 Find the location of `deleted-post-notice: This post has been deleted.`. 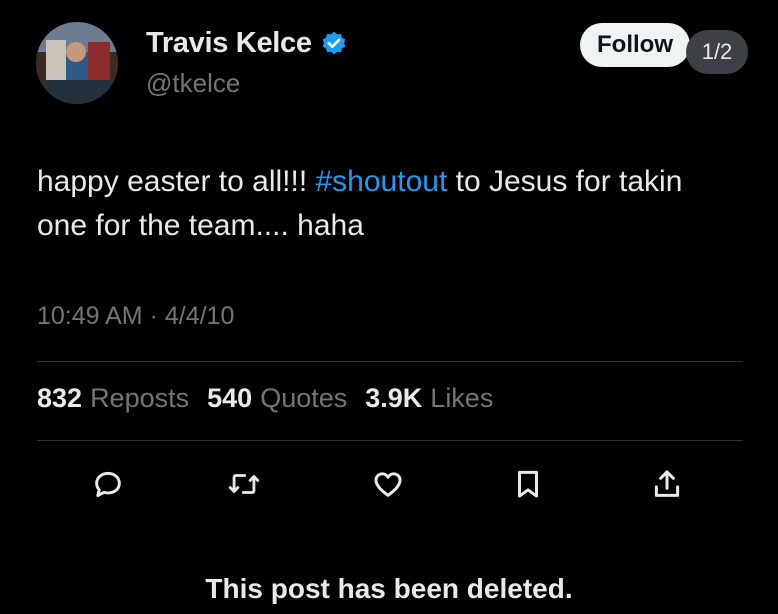

deleted-post-notice: This post has been deleted. is located at coordinates (389, 588).